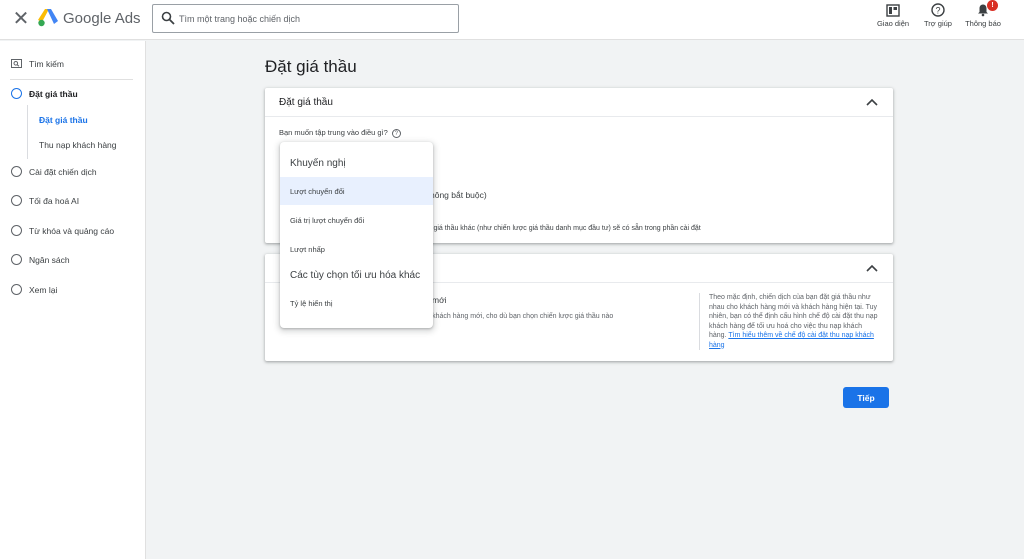  I want to click on optional-text: hông bắt buộc), so click(458, 195).